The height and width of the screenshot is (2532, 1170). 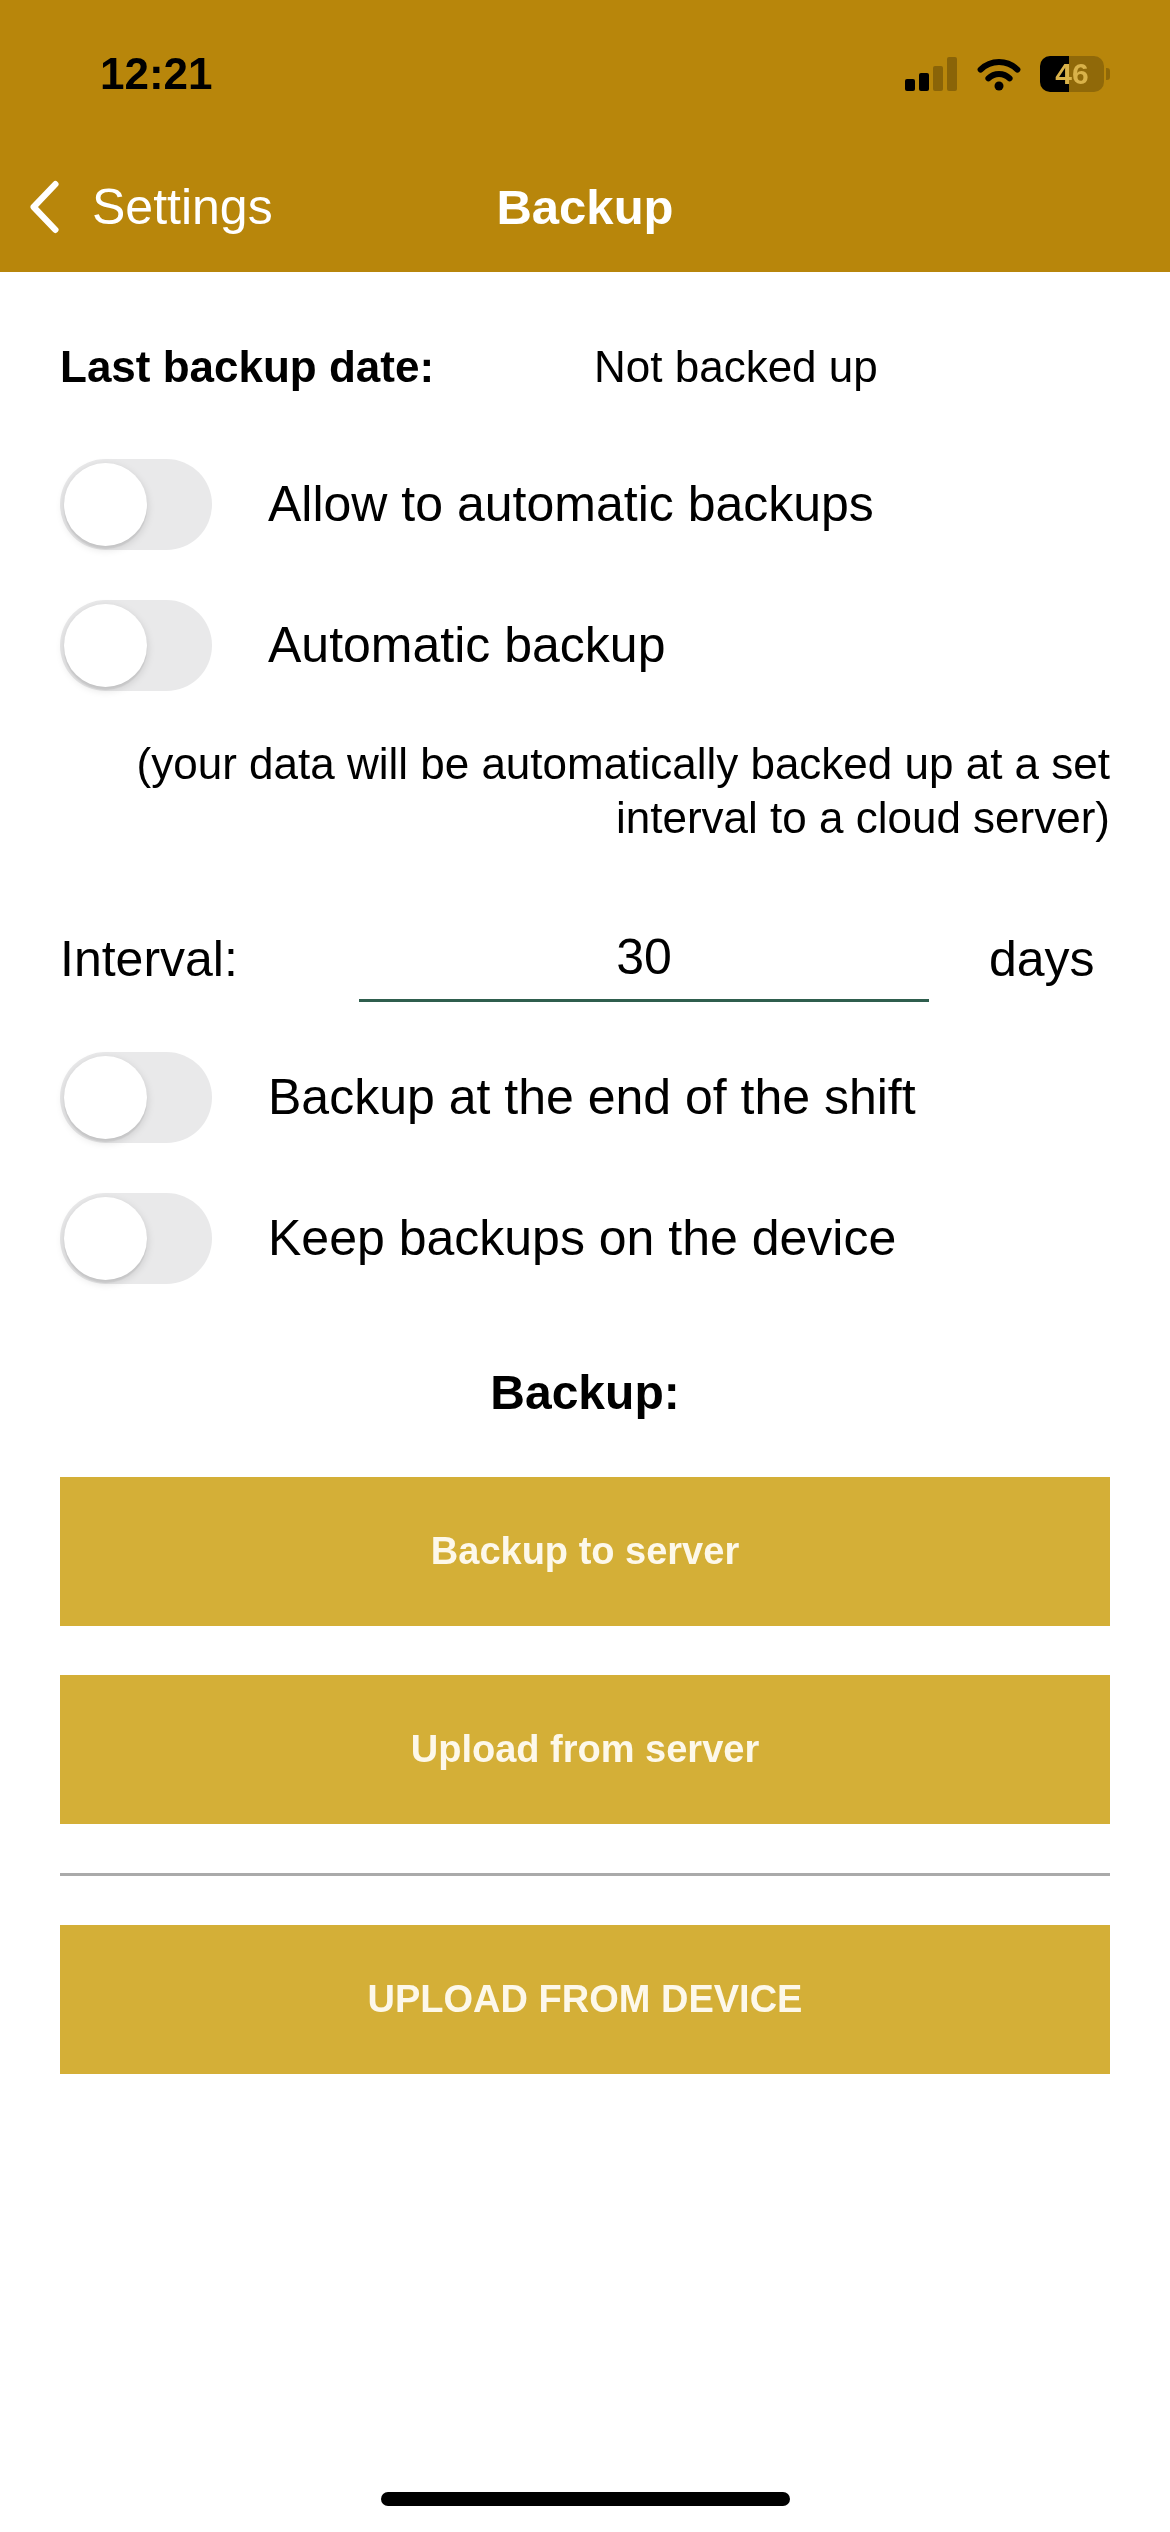 What do you see at coordinates (585, 1551) in the screenshot?
I see `action-button: Backup to server` at bounding box center [585, 1551].